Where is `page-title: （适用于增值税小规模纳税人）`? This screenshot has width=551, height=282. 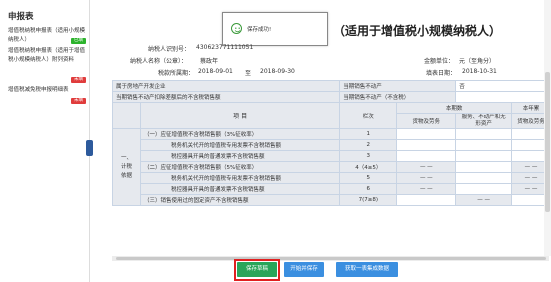
page-title: （适用于增值税小规模纳税人） is located at coordinates (417, 31).